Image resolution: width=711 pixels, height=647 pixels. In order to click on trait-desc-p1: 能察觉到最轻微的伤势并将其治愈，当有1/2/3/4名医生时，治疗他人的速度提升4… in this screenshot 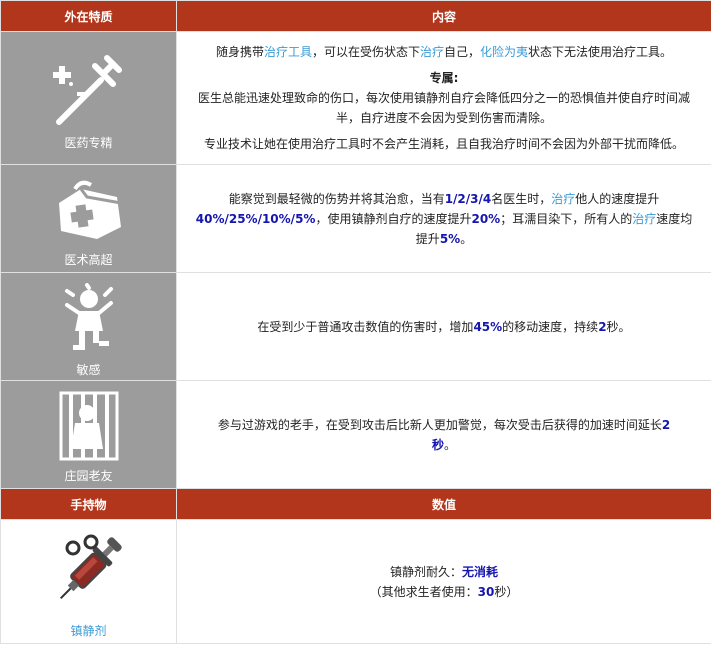, I will do `click(444, 219)`.